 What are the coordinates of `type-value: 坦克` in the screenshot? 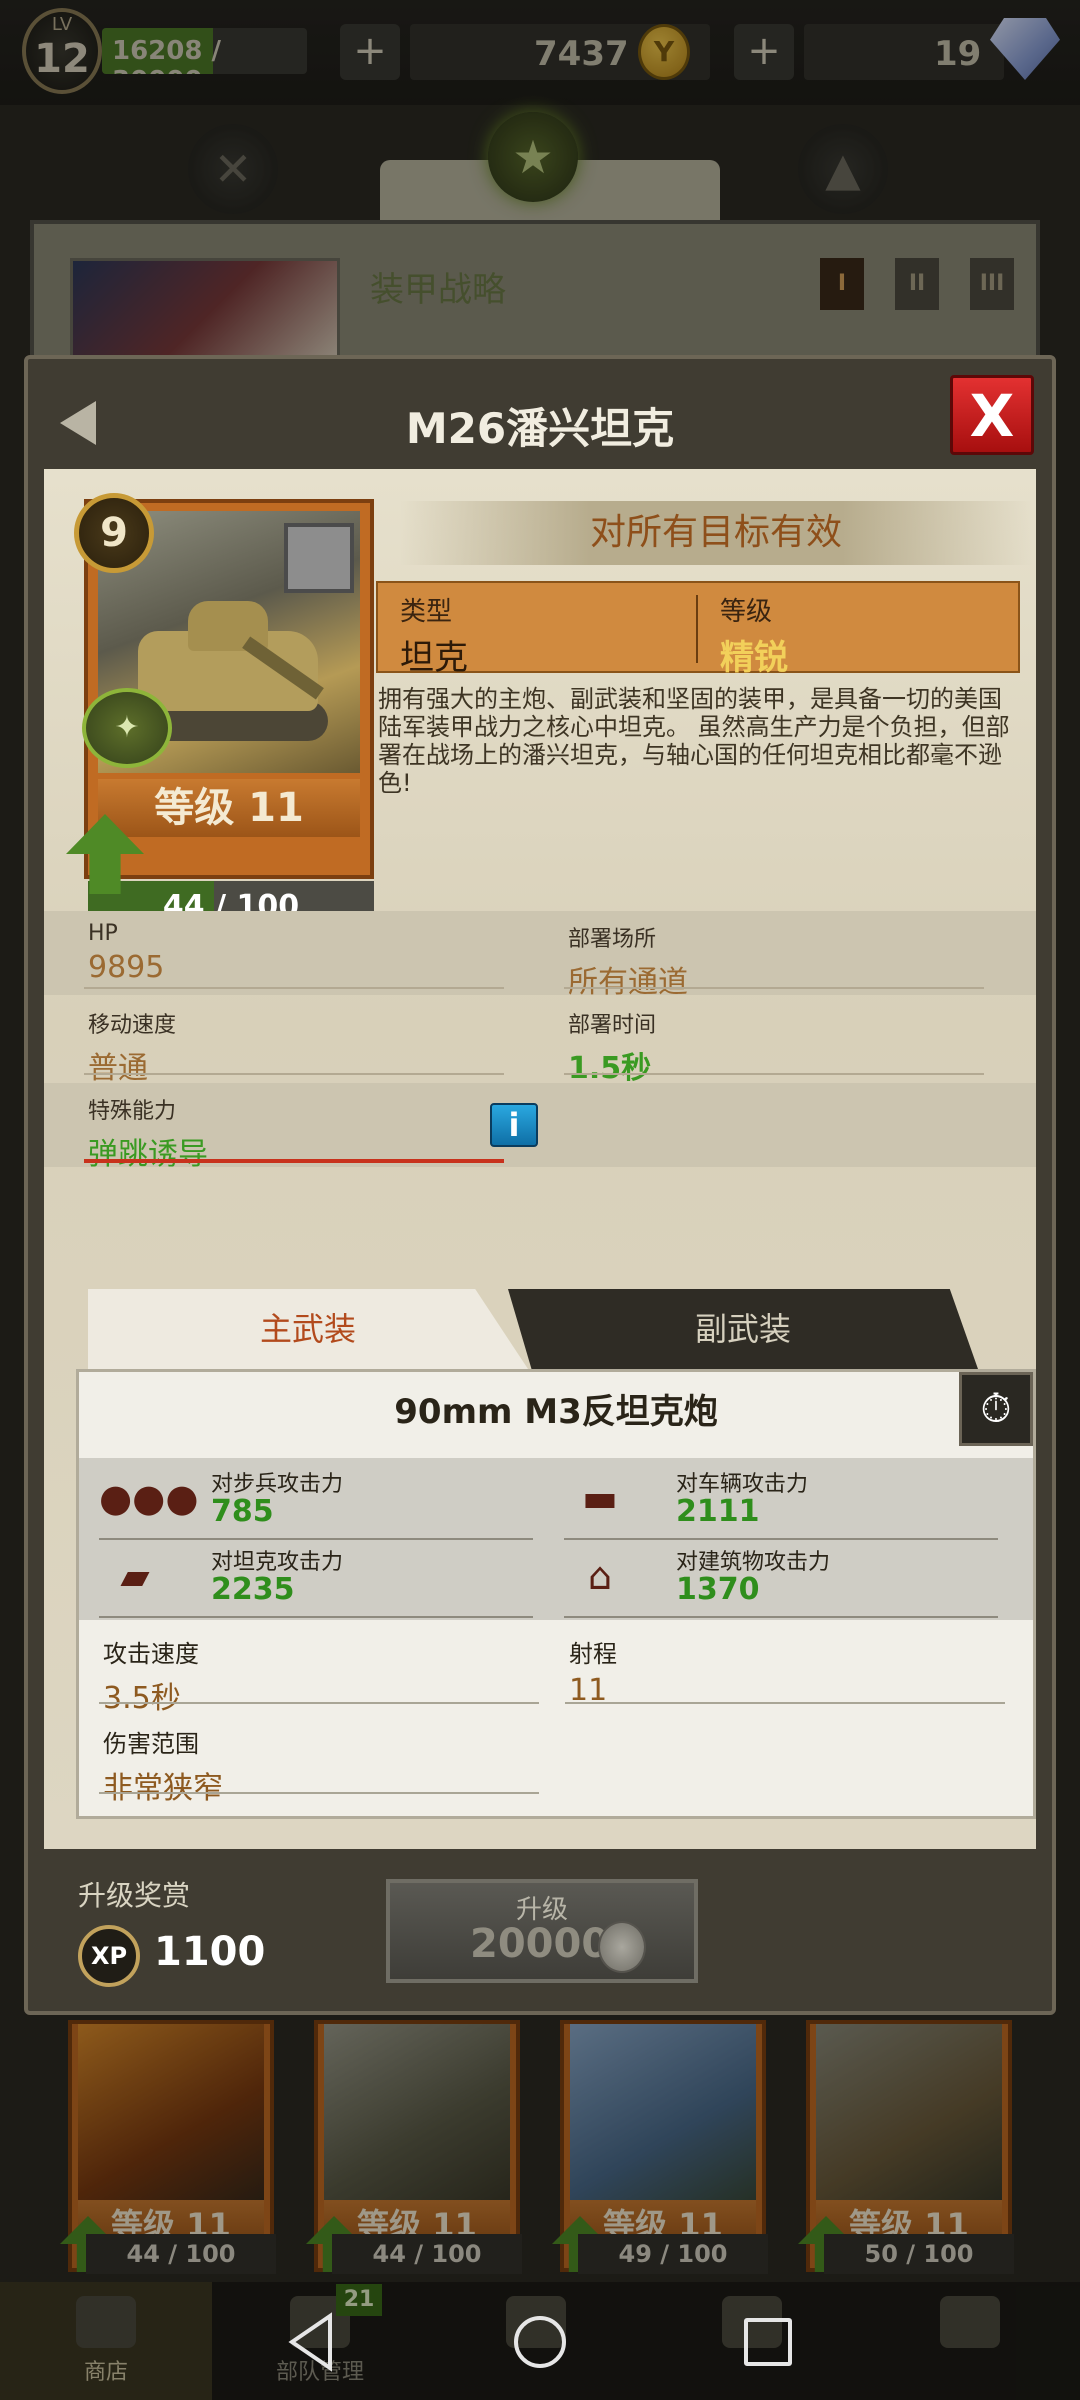 It's located at (434, 658).